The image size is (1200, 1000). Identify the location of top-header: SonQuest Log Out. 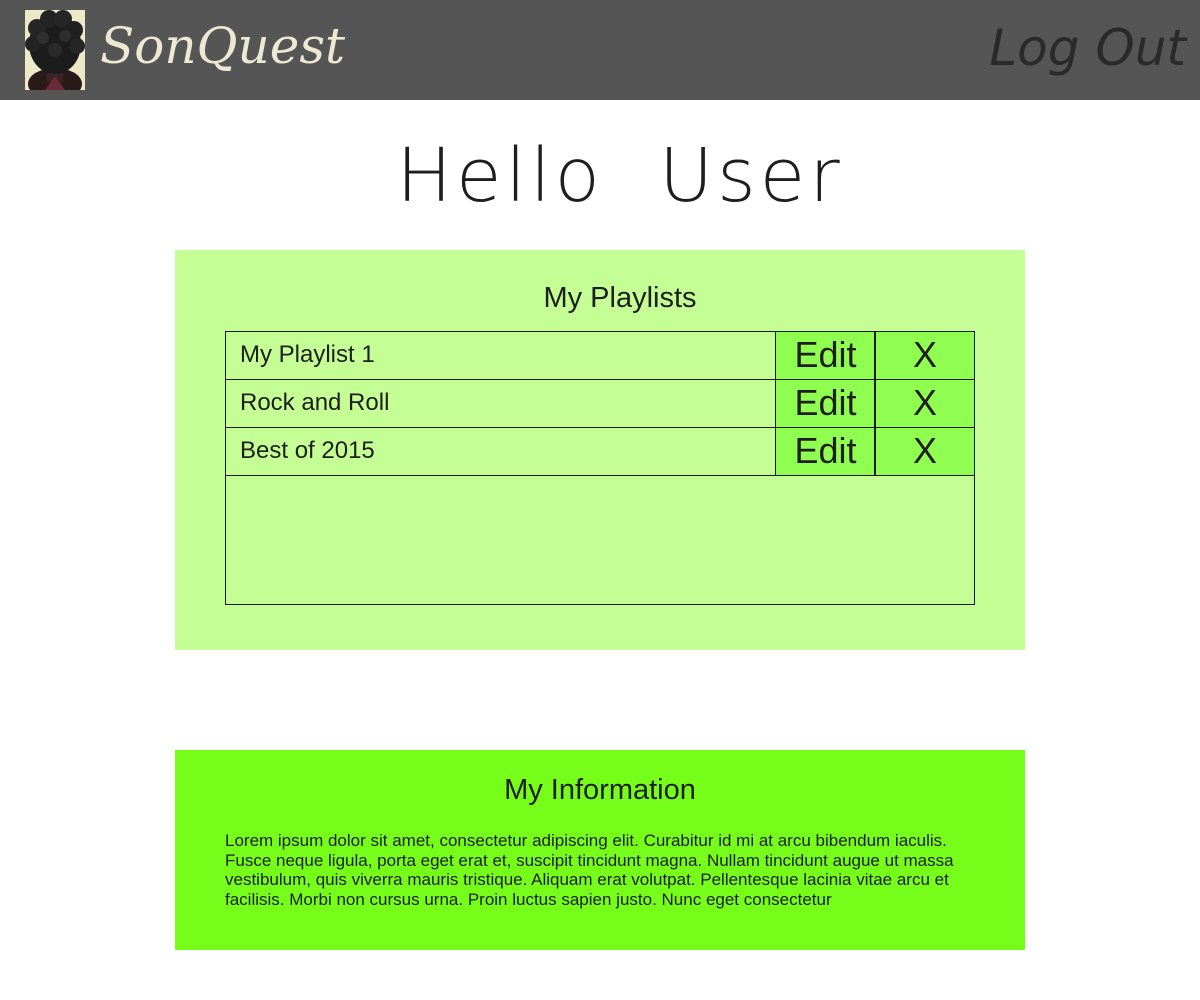
(600, 50).